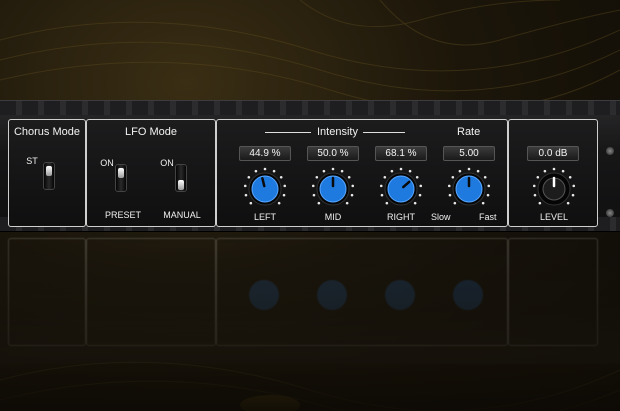 This screenshot has height=411, width=620. Describe the element at coordinates (181, 178) in the screenshot. I see `lfo-manual-switch` at that location.